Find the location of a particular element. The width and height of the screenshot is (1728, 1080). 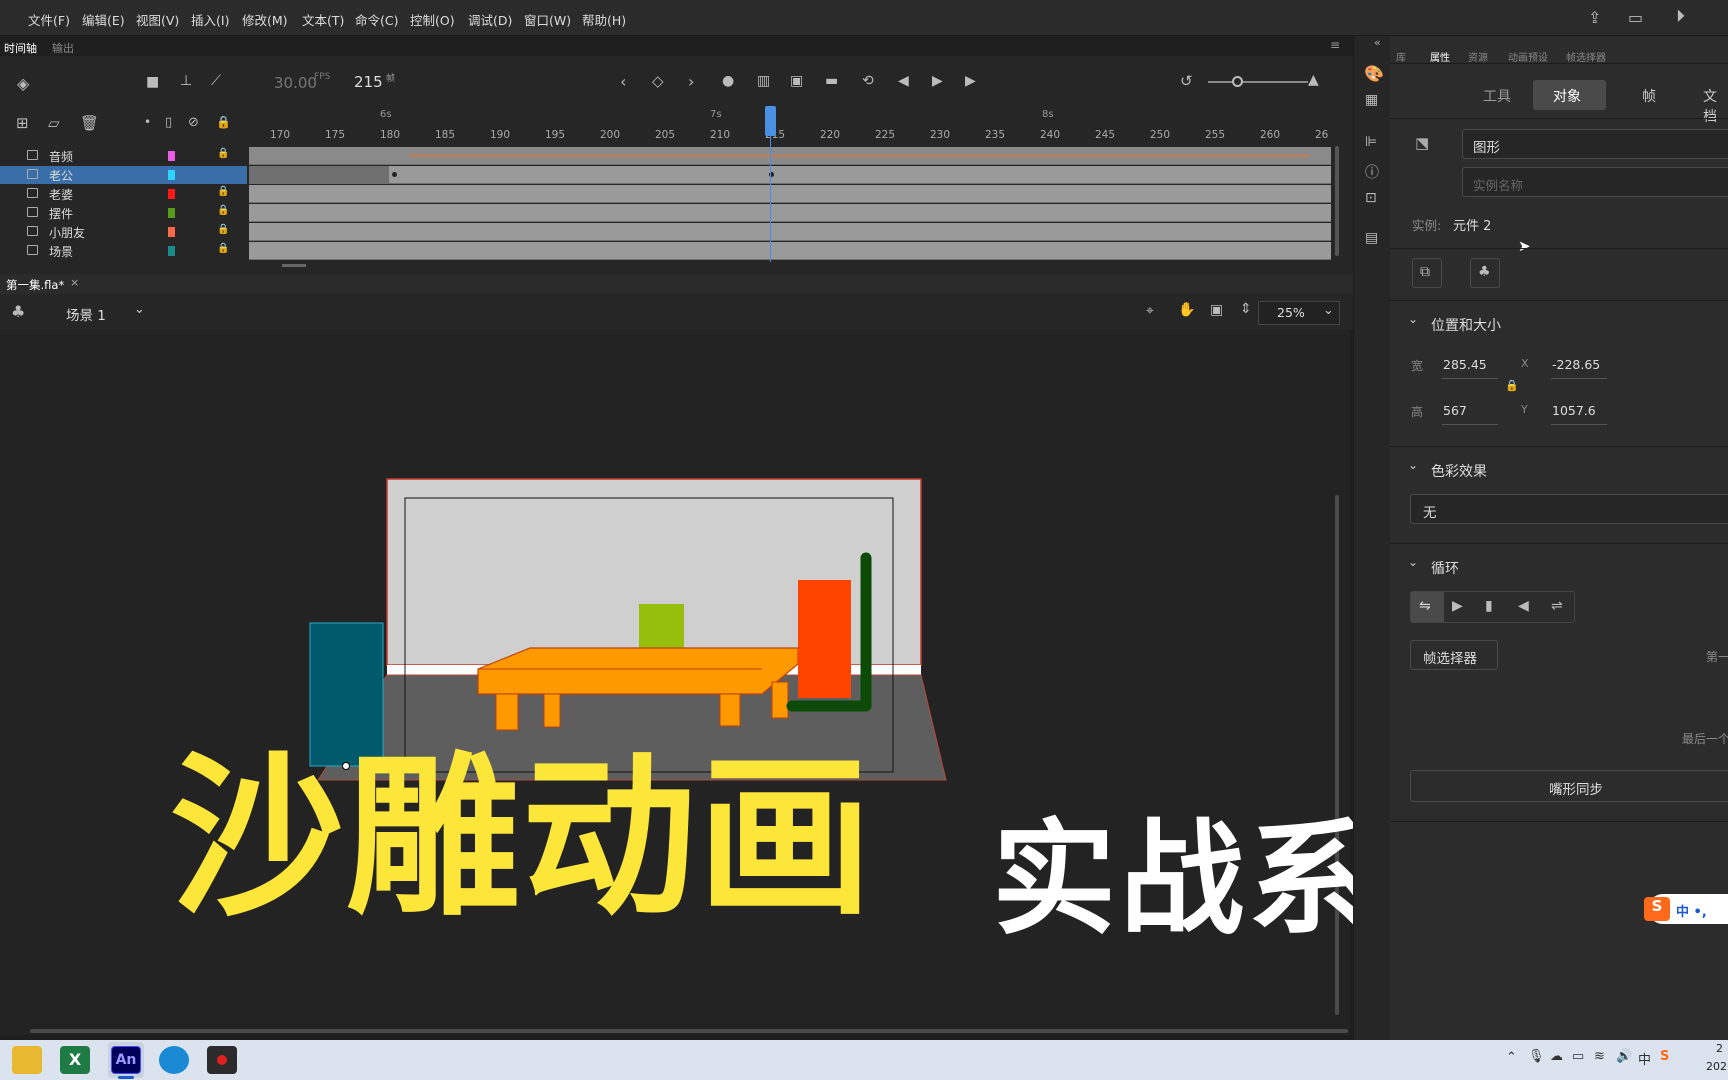

clock-date: 202 is located at coordinates (1716, 1066).